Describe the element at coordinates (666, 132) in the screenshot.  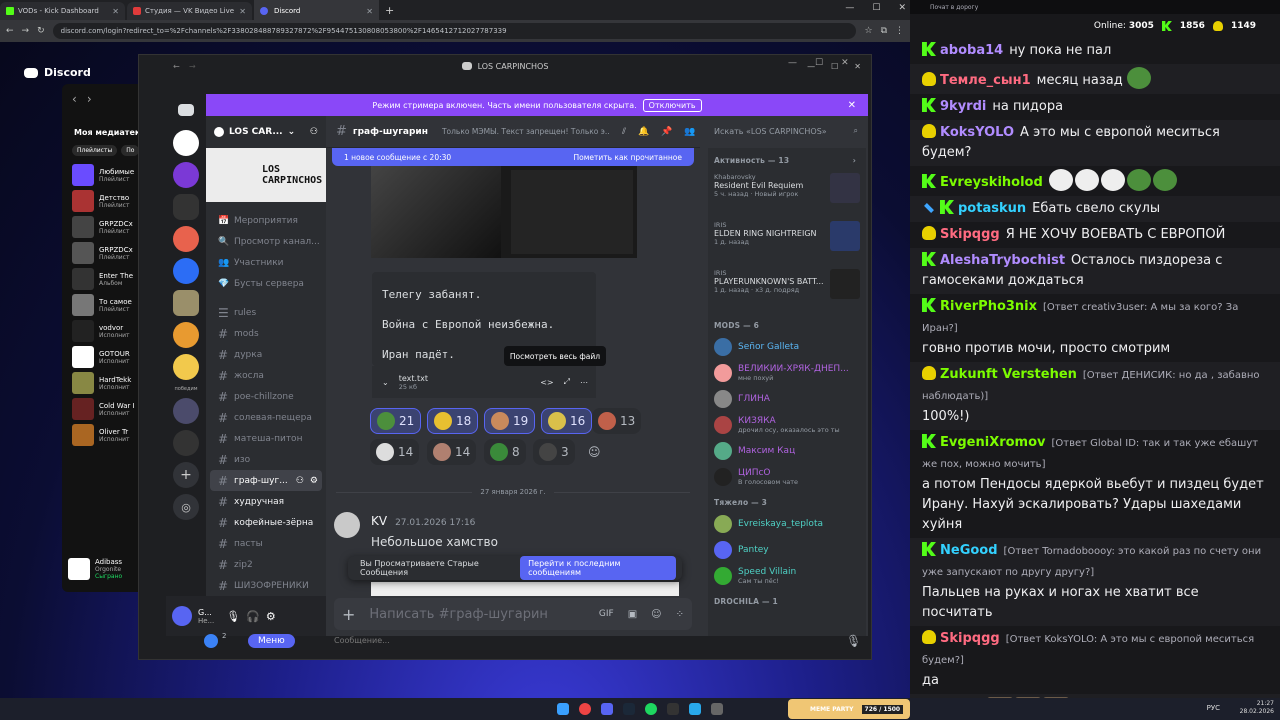
I see `pin-icon: 📌` at that location.